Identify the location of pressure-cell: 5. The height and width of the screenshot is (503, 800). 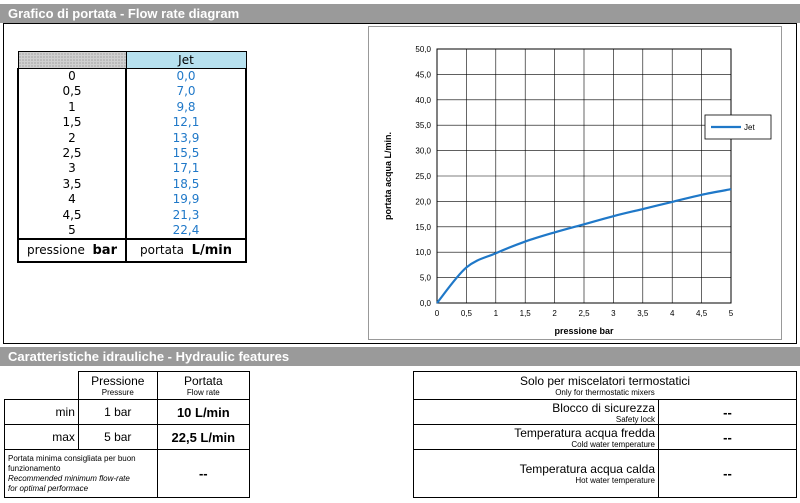
(72, 231).